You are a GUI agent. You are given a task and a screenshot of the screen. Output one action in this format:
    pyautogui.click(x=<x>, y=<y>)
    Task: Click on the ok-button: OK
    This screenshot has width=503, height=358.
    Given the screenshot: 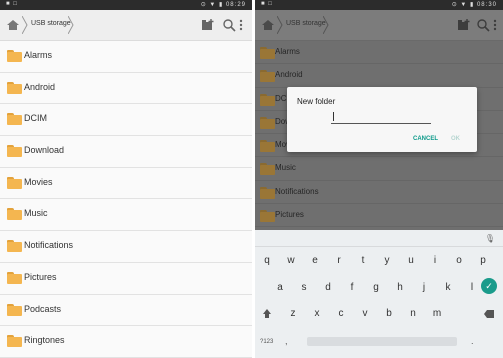 What is the action you would take?
    pyautogui.click(x=455, y=139)
    